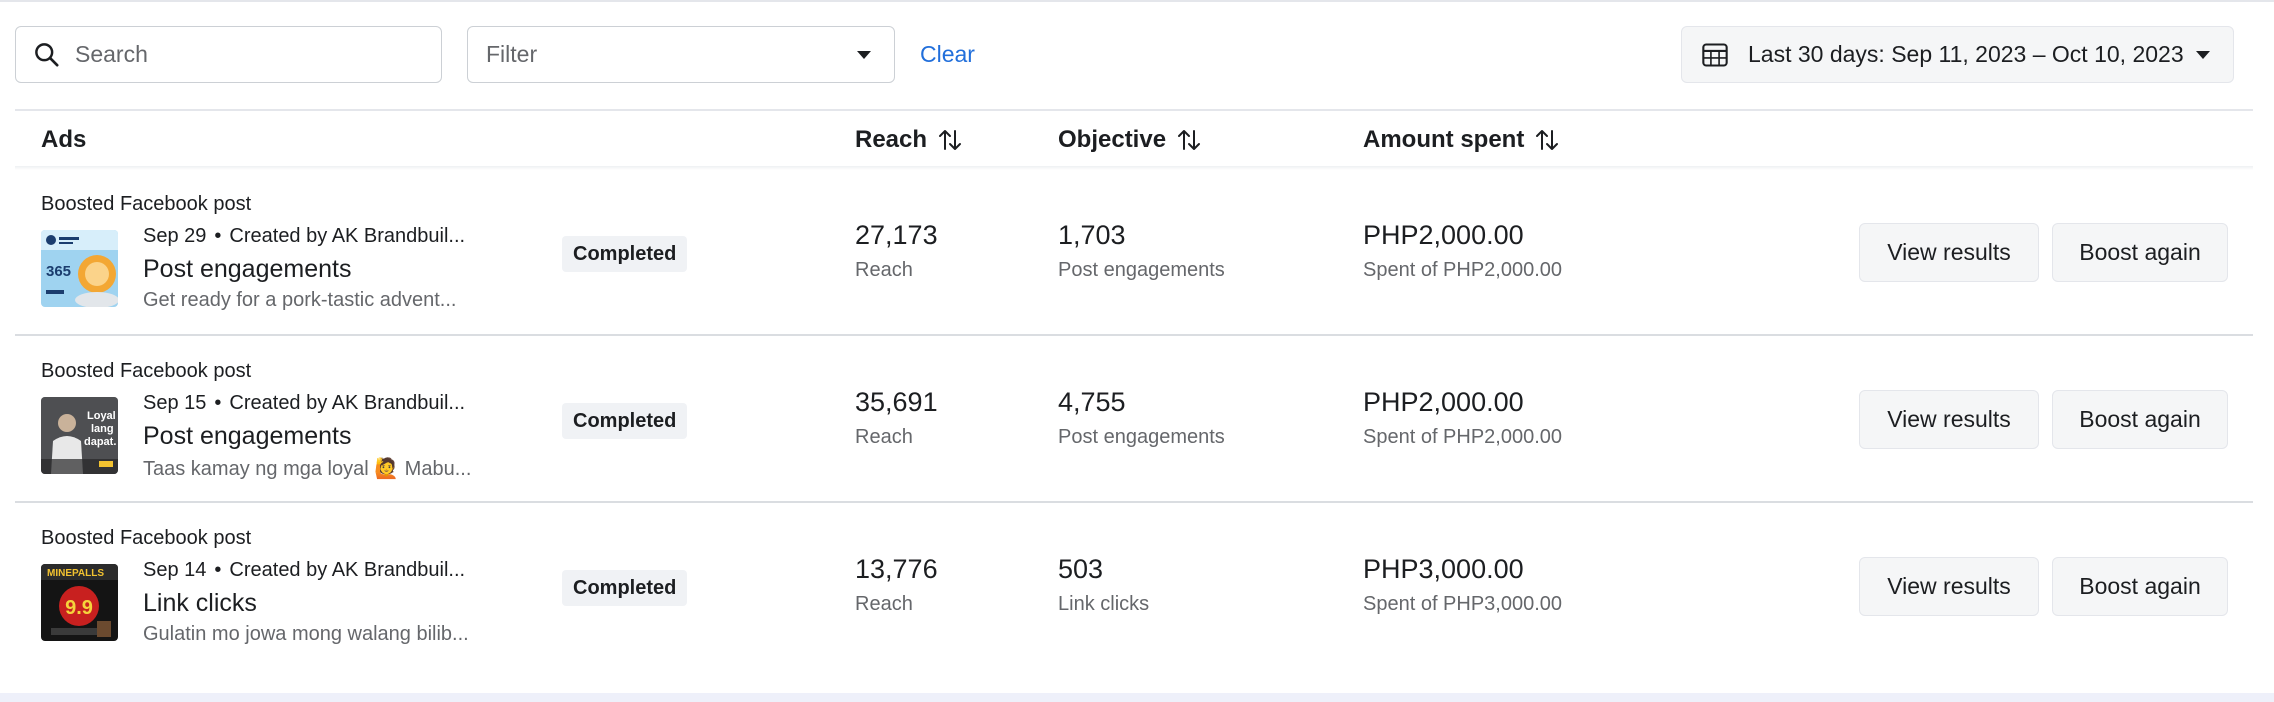  I want to click on ad-thumbnail: MINEPALLS 9.9, so click(79, 602).